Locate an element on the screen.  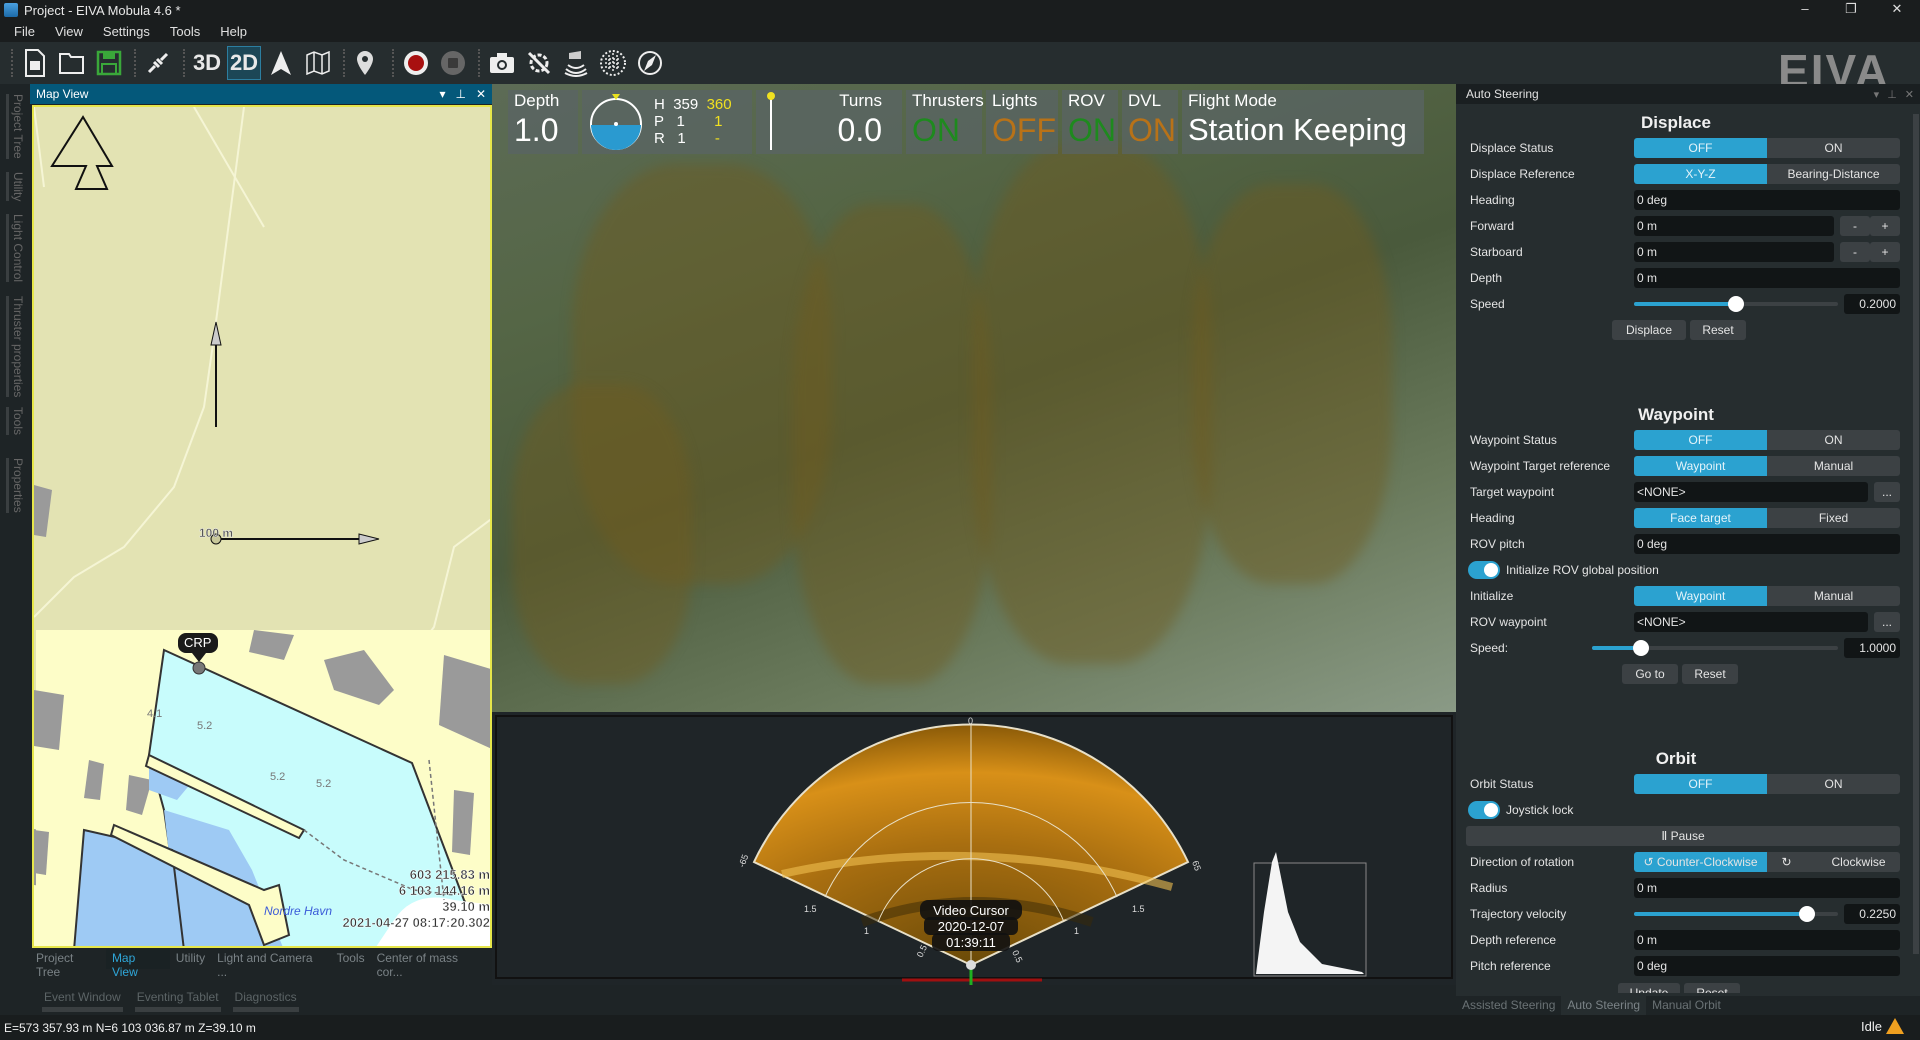
pause-button: Ⅱ Pause is located at coordinates (1683, 836).